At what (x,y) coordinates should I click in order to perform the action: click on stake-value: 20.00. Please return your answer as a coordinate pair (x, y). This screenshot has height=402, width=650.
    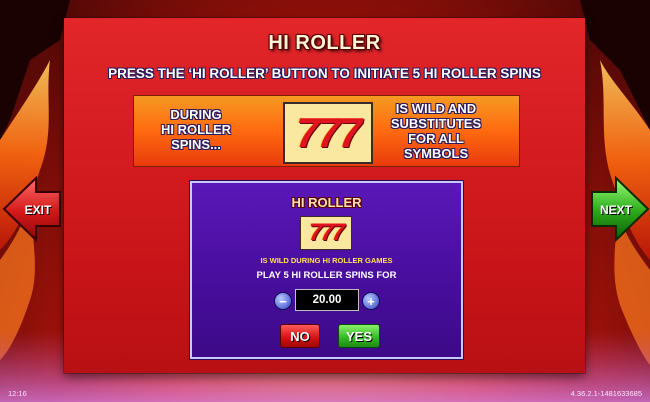
    Looking at the image, I should click on (327, 300).